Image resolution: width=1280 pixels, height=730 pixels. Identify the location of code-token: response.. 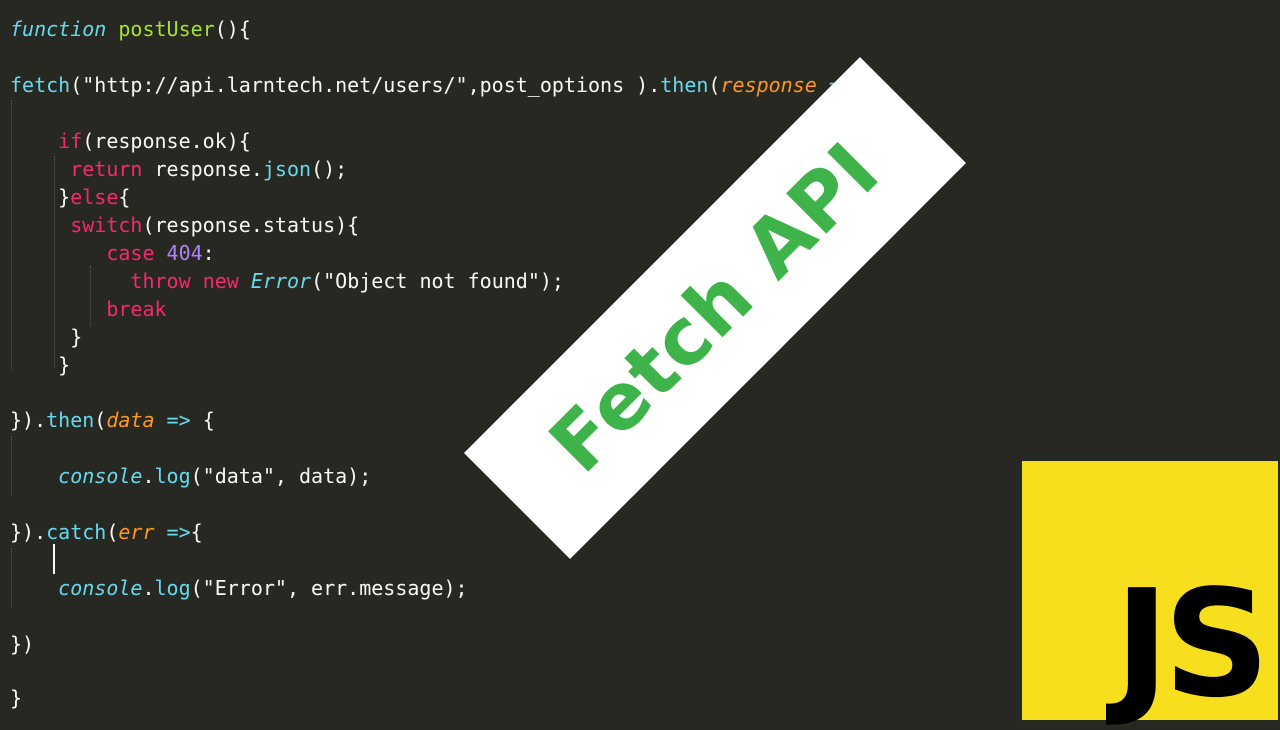
(202, 169).